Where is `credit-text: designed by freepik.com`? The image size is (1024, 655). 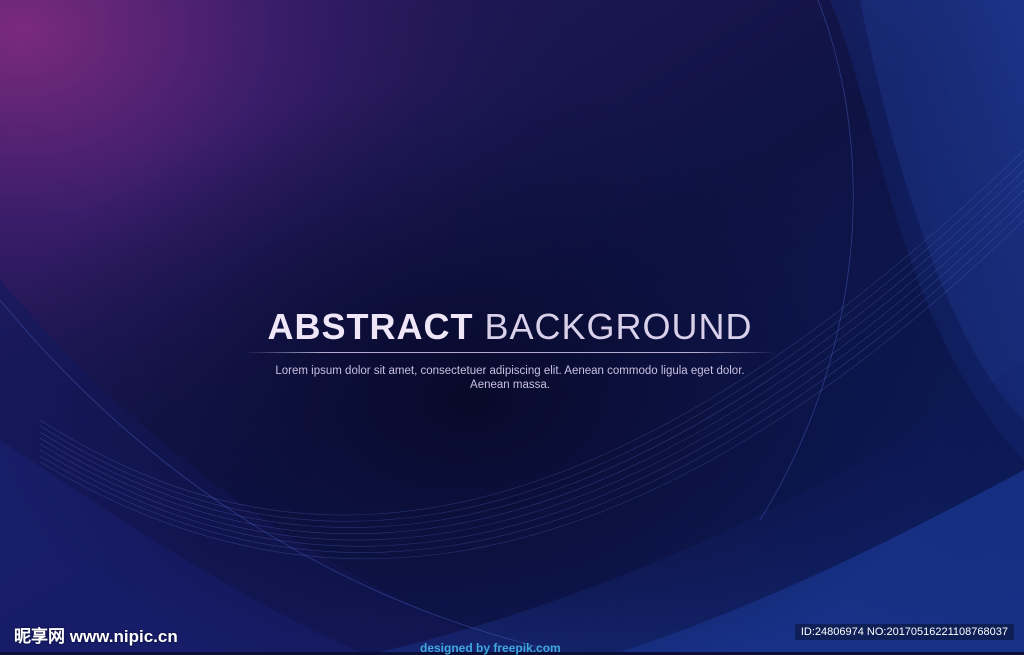
credit-text: designed by freepik.com is located at coordinates (490, 648).